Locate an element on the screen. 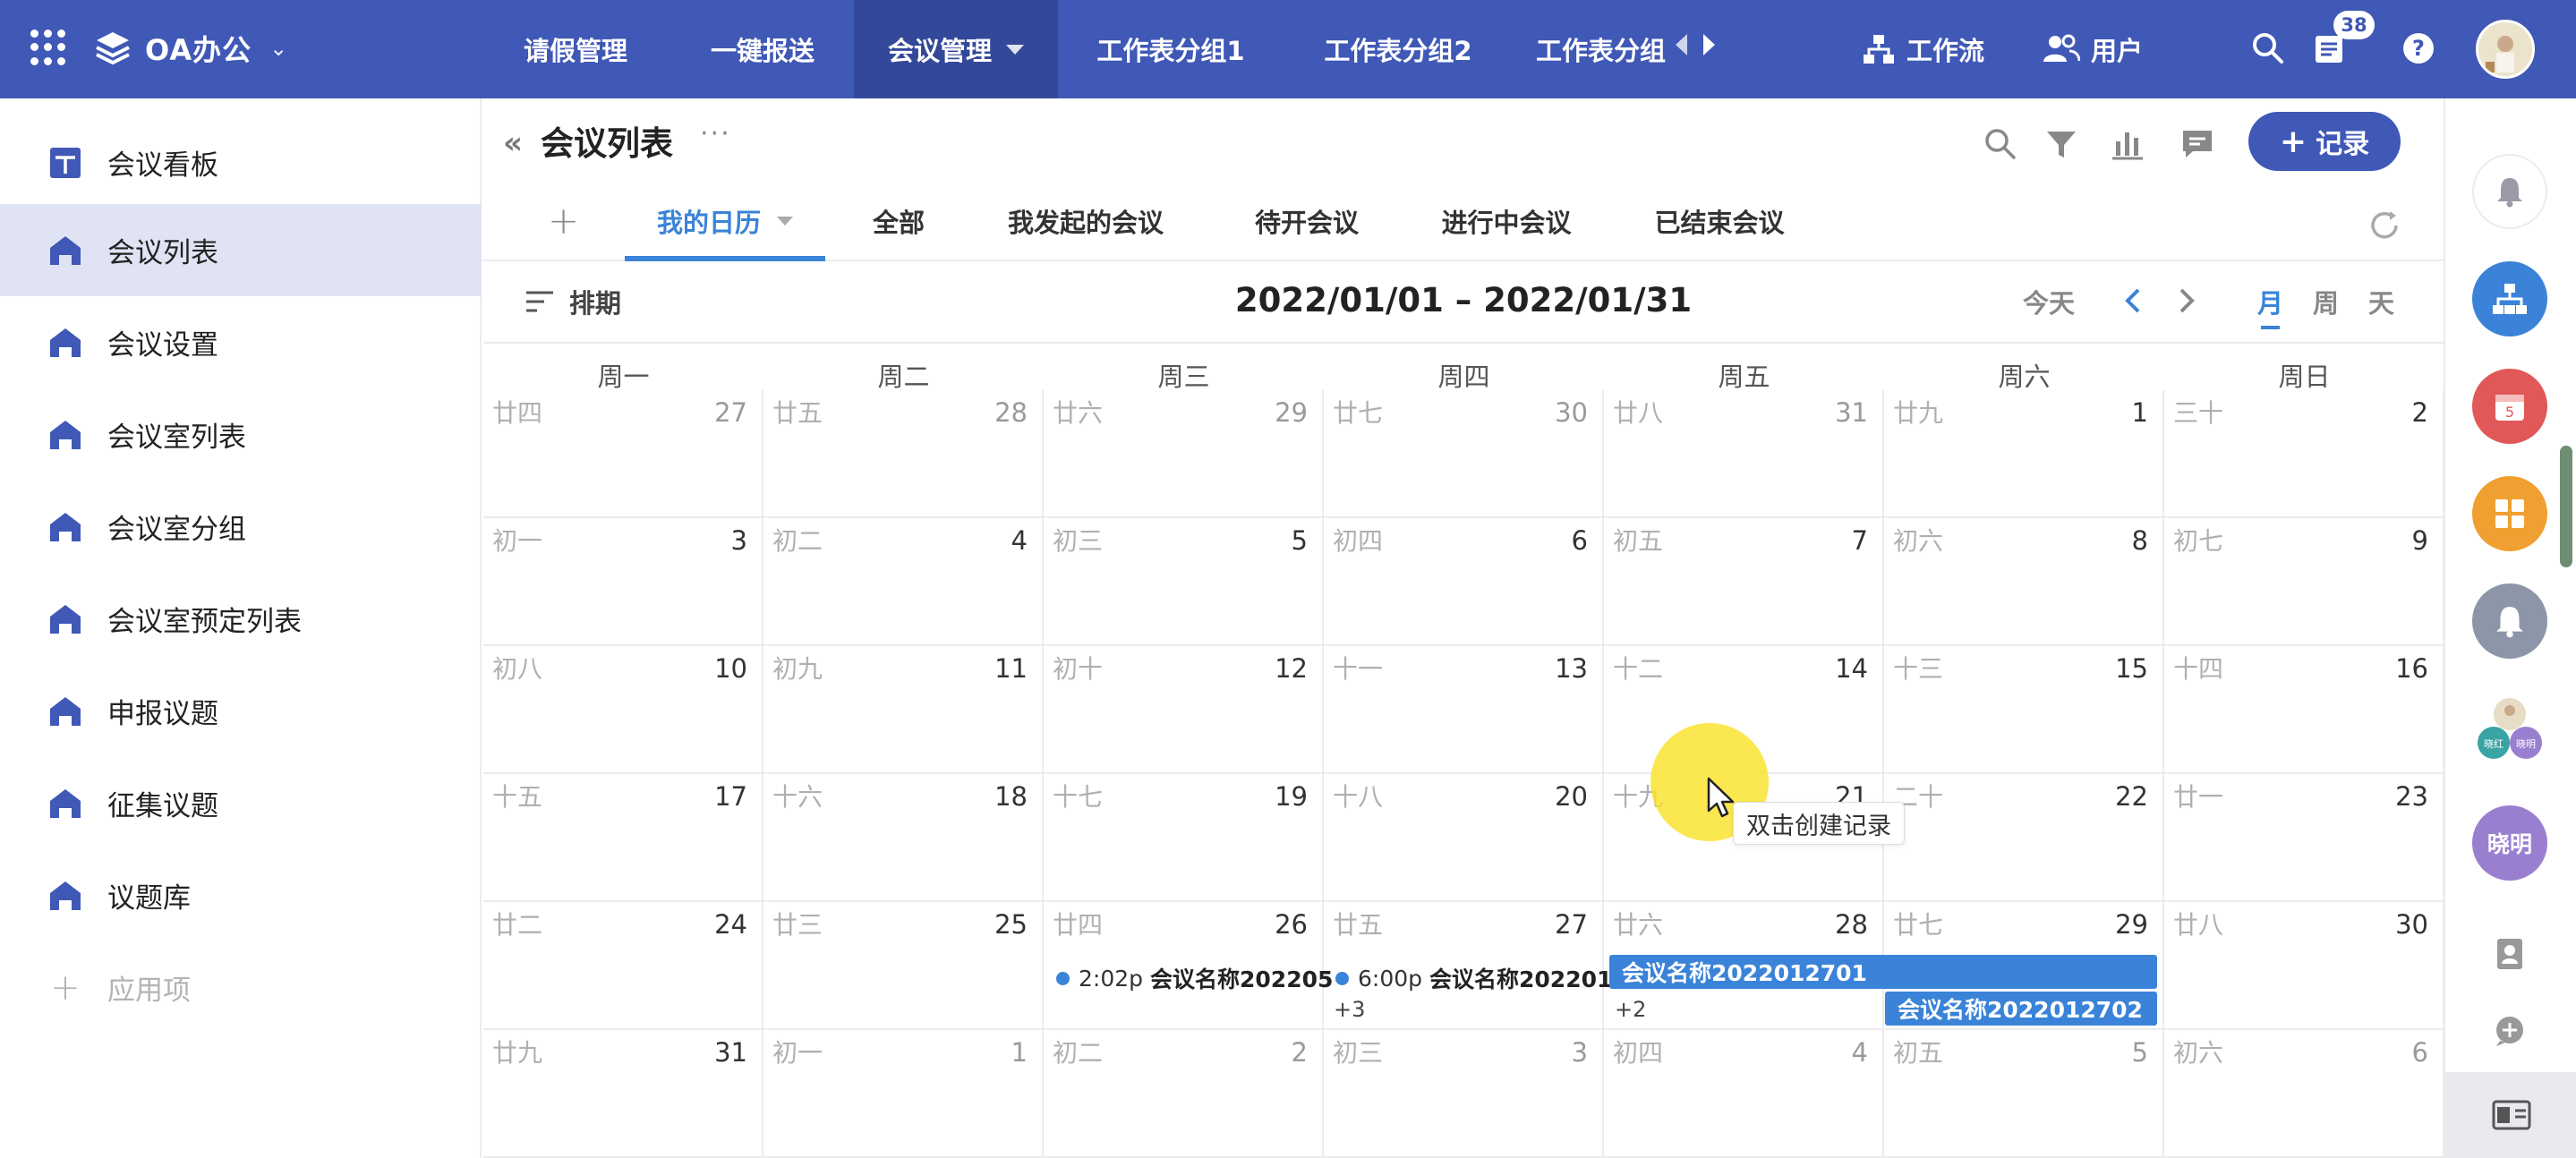 The image size is (2576, 1158). tab-upcoming: 待开会议 is located at coordinates (1306, 221).